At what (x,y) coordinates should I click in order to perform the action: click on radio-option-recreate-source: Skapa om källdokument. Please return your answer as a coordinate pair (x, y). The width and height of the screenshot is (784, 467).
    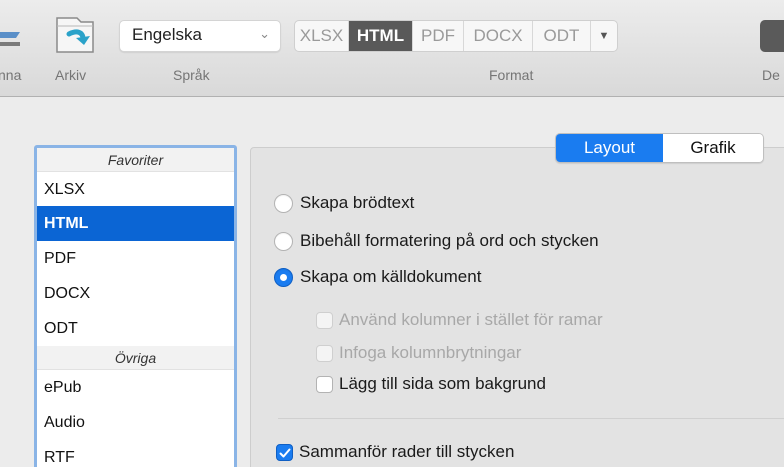
    Looking at the image, I should click on (377, 277).